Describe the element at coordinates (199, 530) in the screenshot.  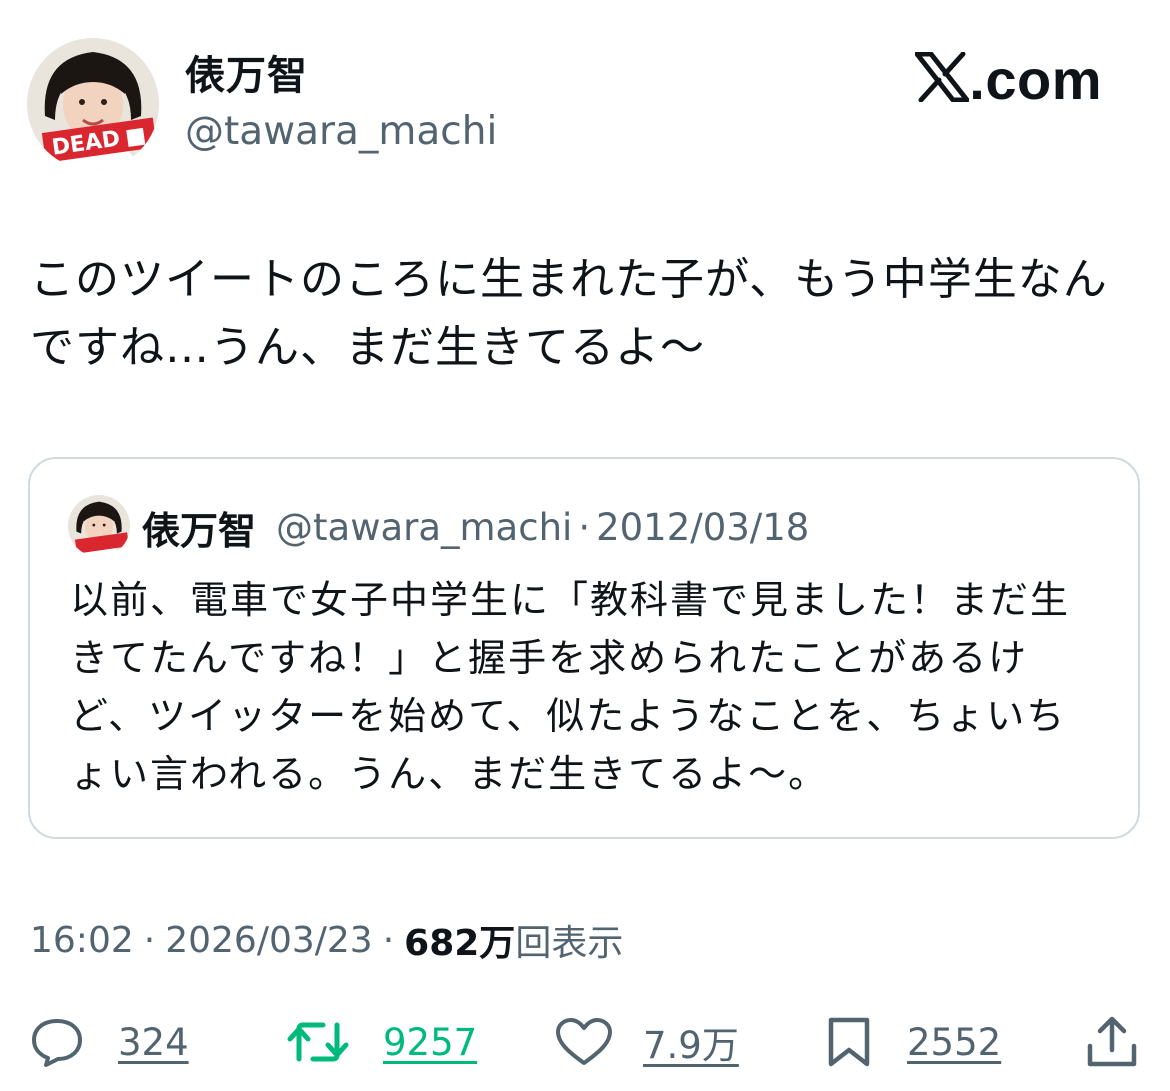
I see `quoted-author-name: 俵万智` at that location.